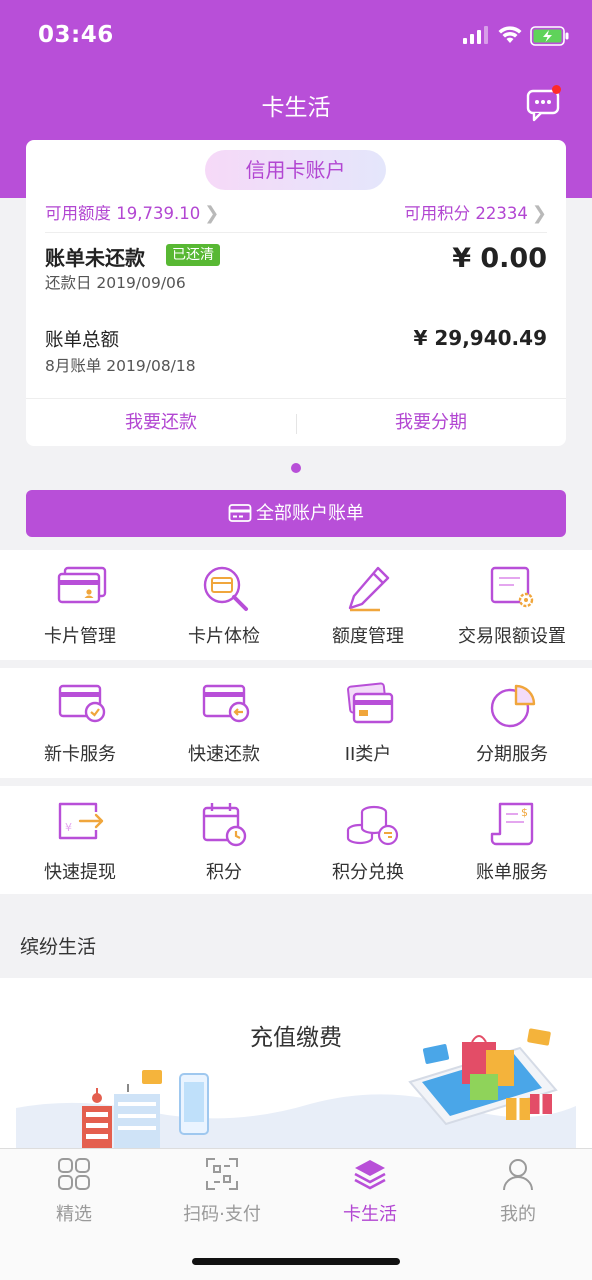  Describe the element at coordinates (296, 1089) in the screenshot. I see `banner-illustration` at that location.